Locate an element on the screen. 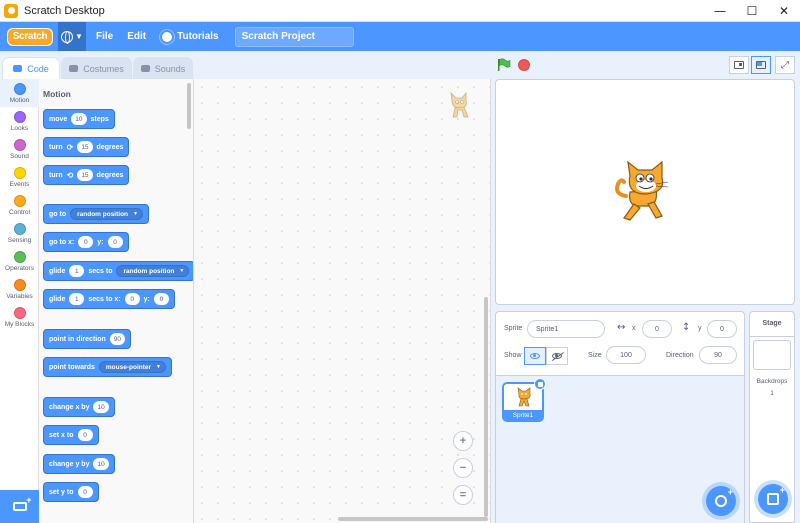 This screenshot has width=800, height=523. tab-code: Code is located at coordinates (31, 68).